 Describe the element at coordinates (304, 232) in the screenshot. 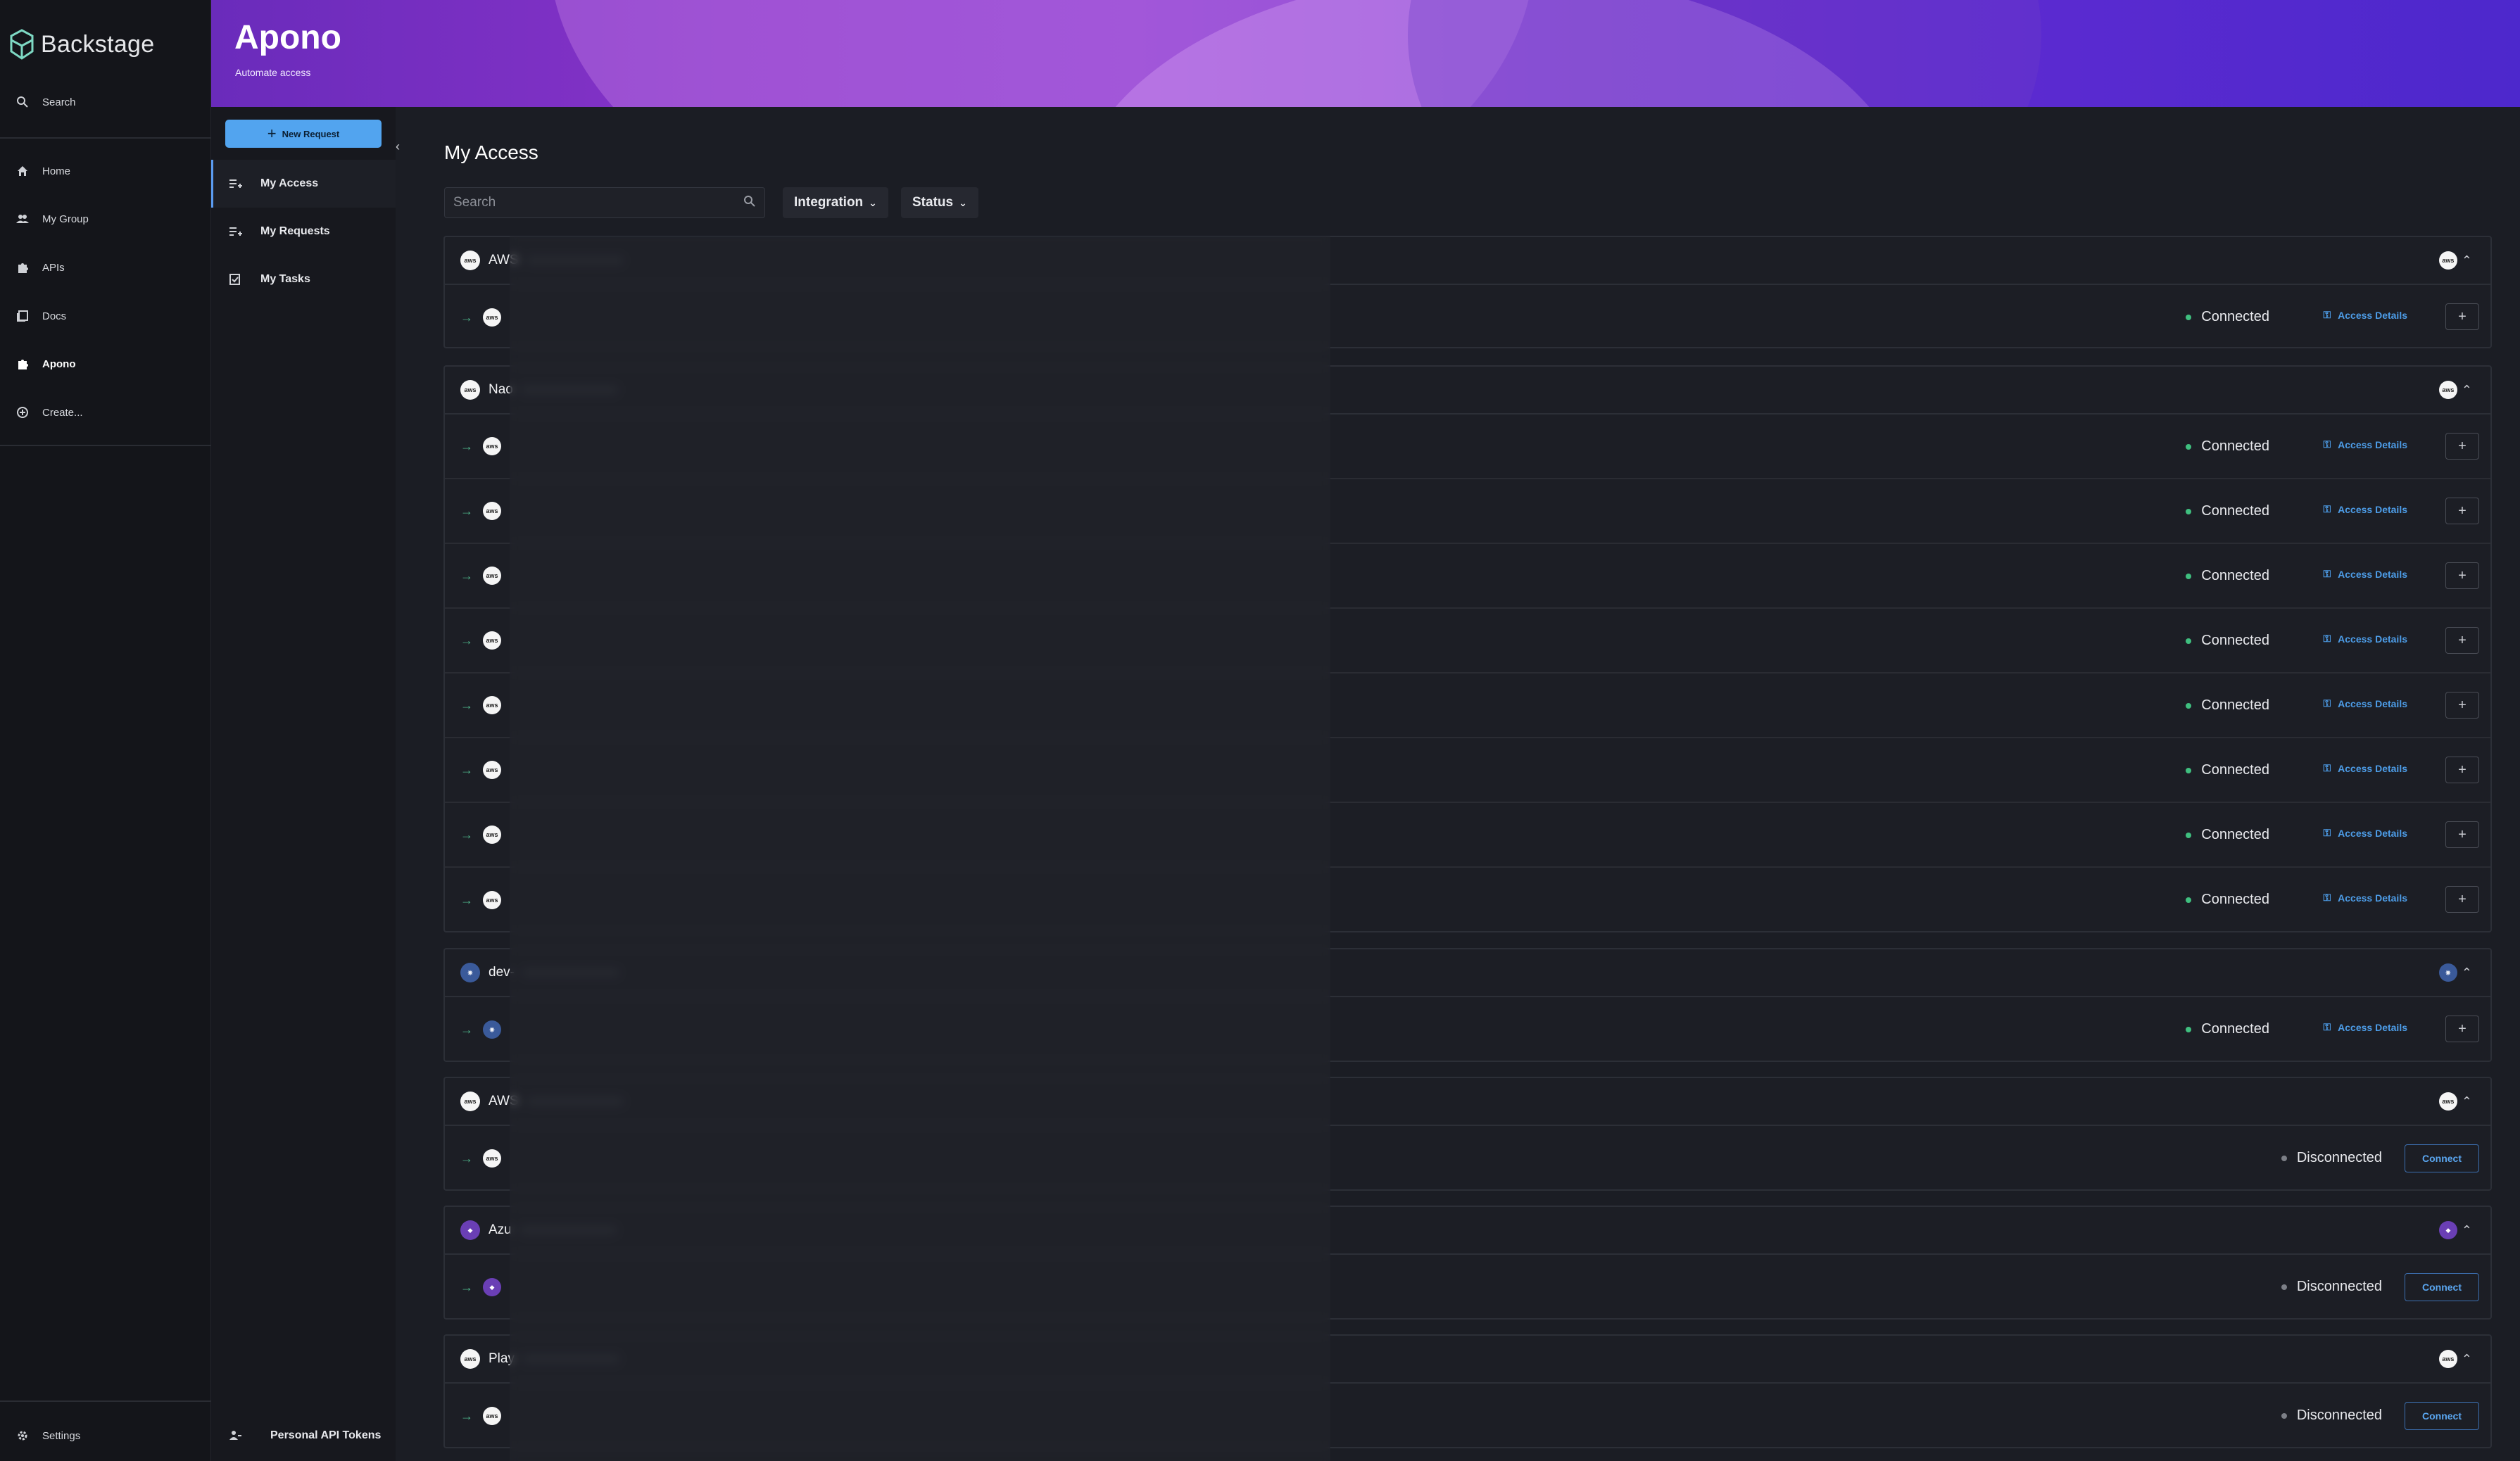

I see `subnav-item-my-requests: My Requests` at that location.